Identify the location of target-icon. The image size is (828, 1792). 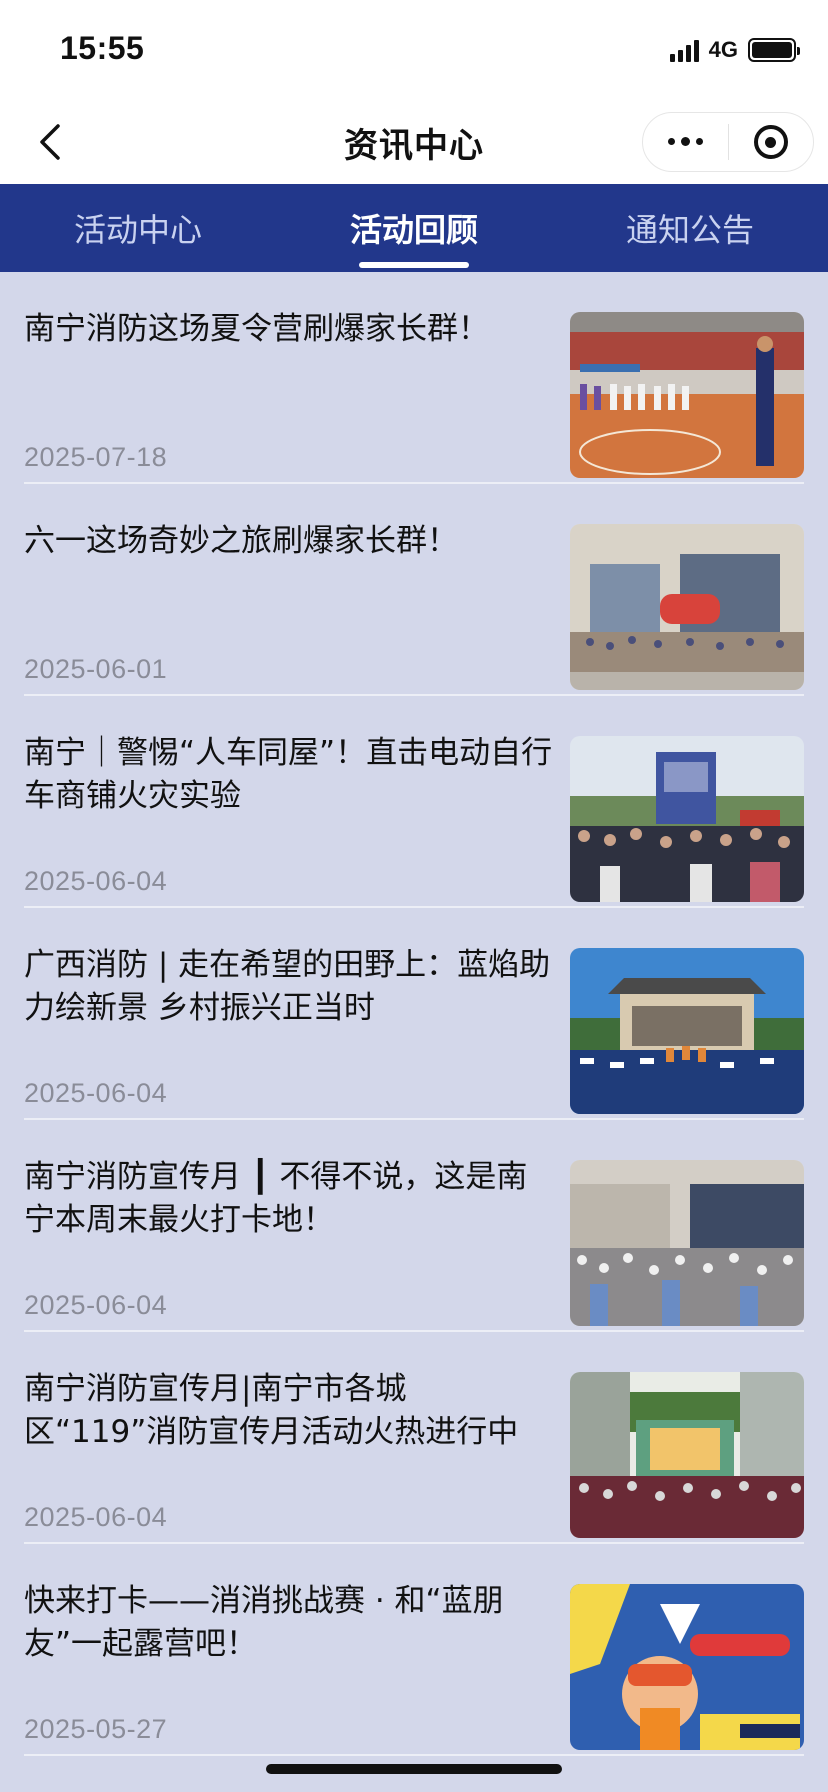
(770, 142).